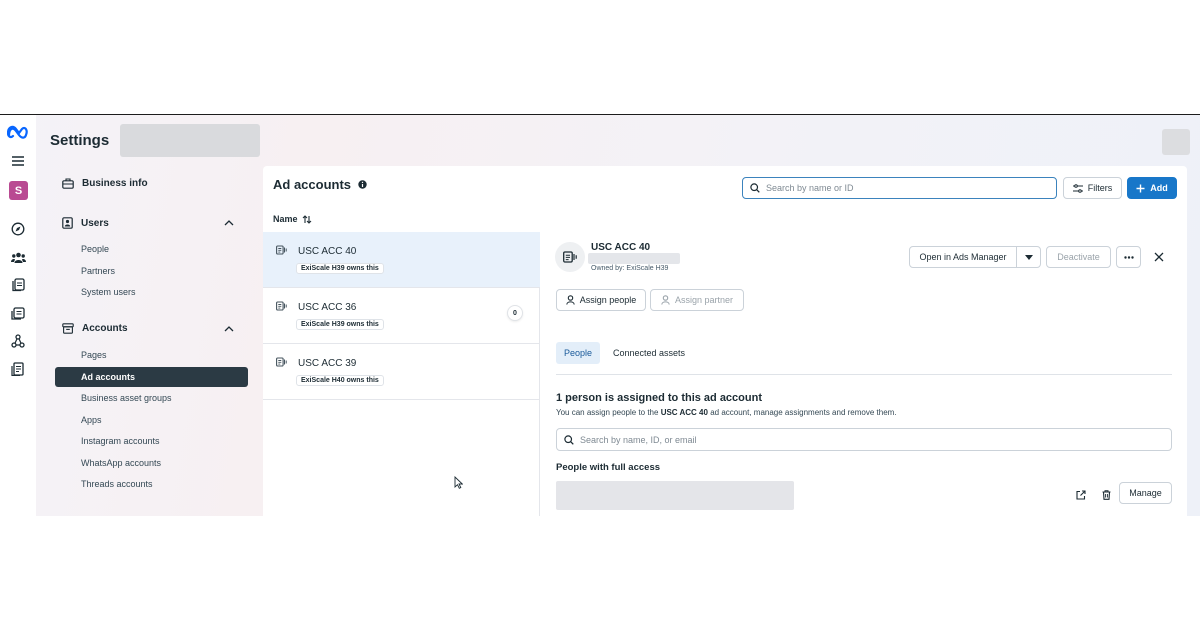 This screenshot has width=1200, height=630. I want to click on section-header: Ad accounts, so click(320, 184).